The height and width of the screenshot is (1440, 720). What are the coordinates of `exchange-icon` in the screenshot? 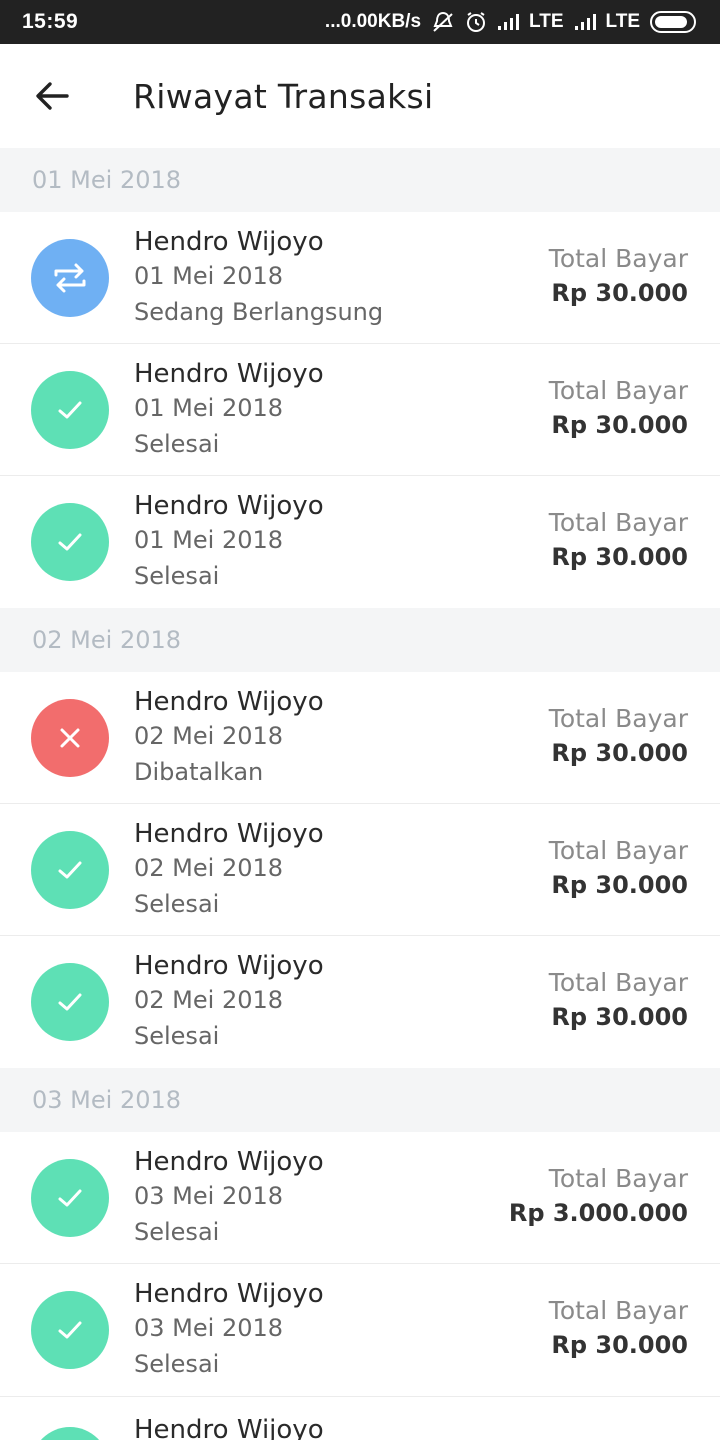 It's located at (70, 278).